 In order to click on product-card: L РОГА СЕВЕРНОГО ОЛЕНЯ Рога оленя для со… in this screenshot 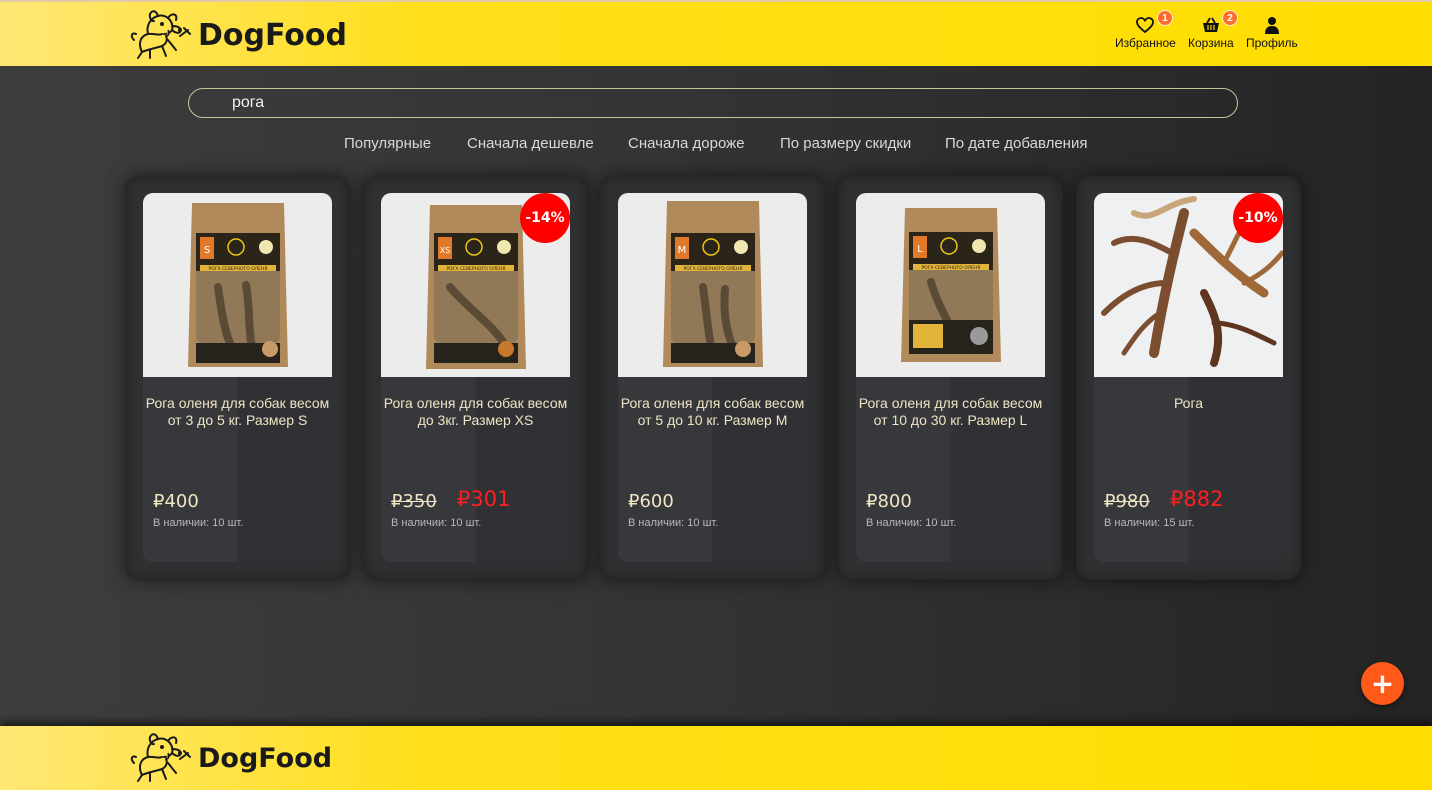, I will do `click(950, 378)`.